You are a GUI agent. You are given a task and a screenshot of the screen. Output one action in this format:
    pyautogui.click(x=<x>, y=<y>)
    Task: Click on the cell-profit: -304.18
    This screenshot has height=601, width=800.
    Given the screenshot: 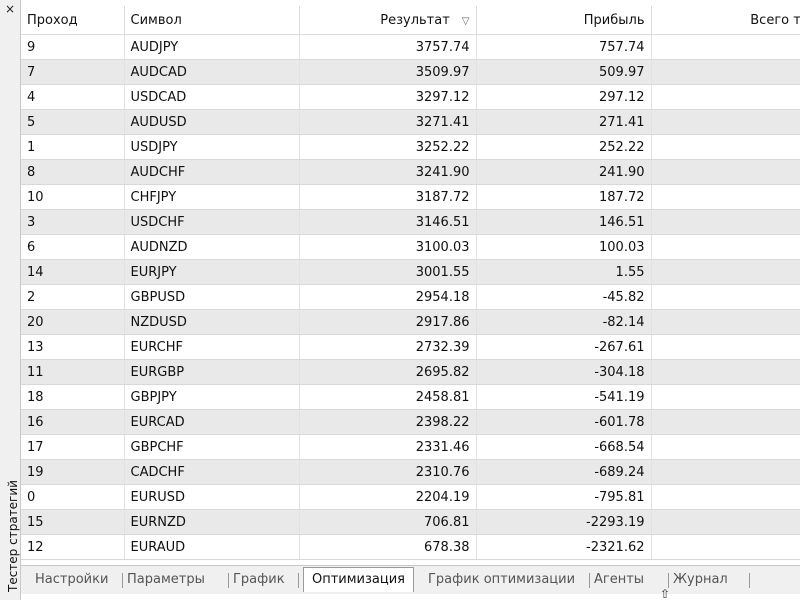 What is the action you would take?
    pyautogui.click(x=564, y=372)
    